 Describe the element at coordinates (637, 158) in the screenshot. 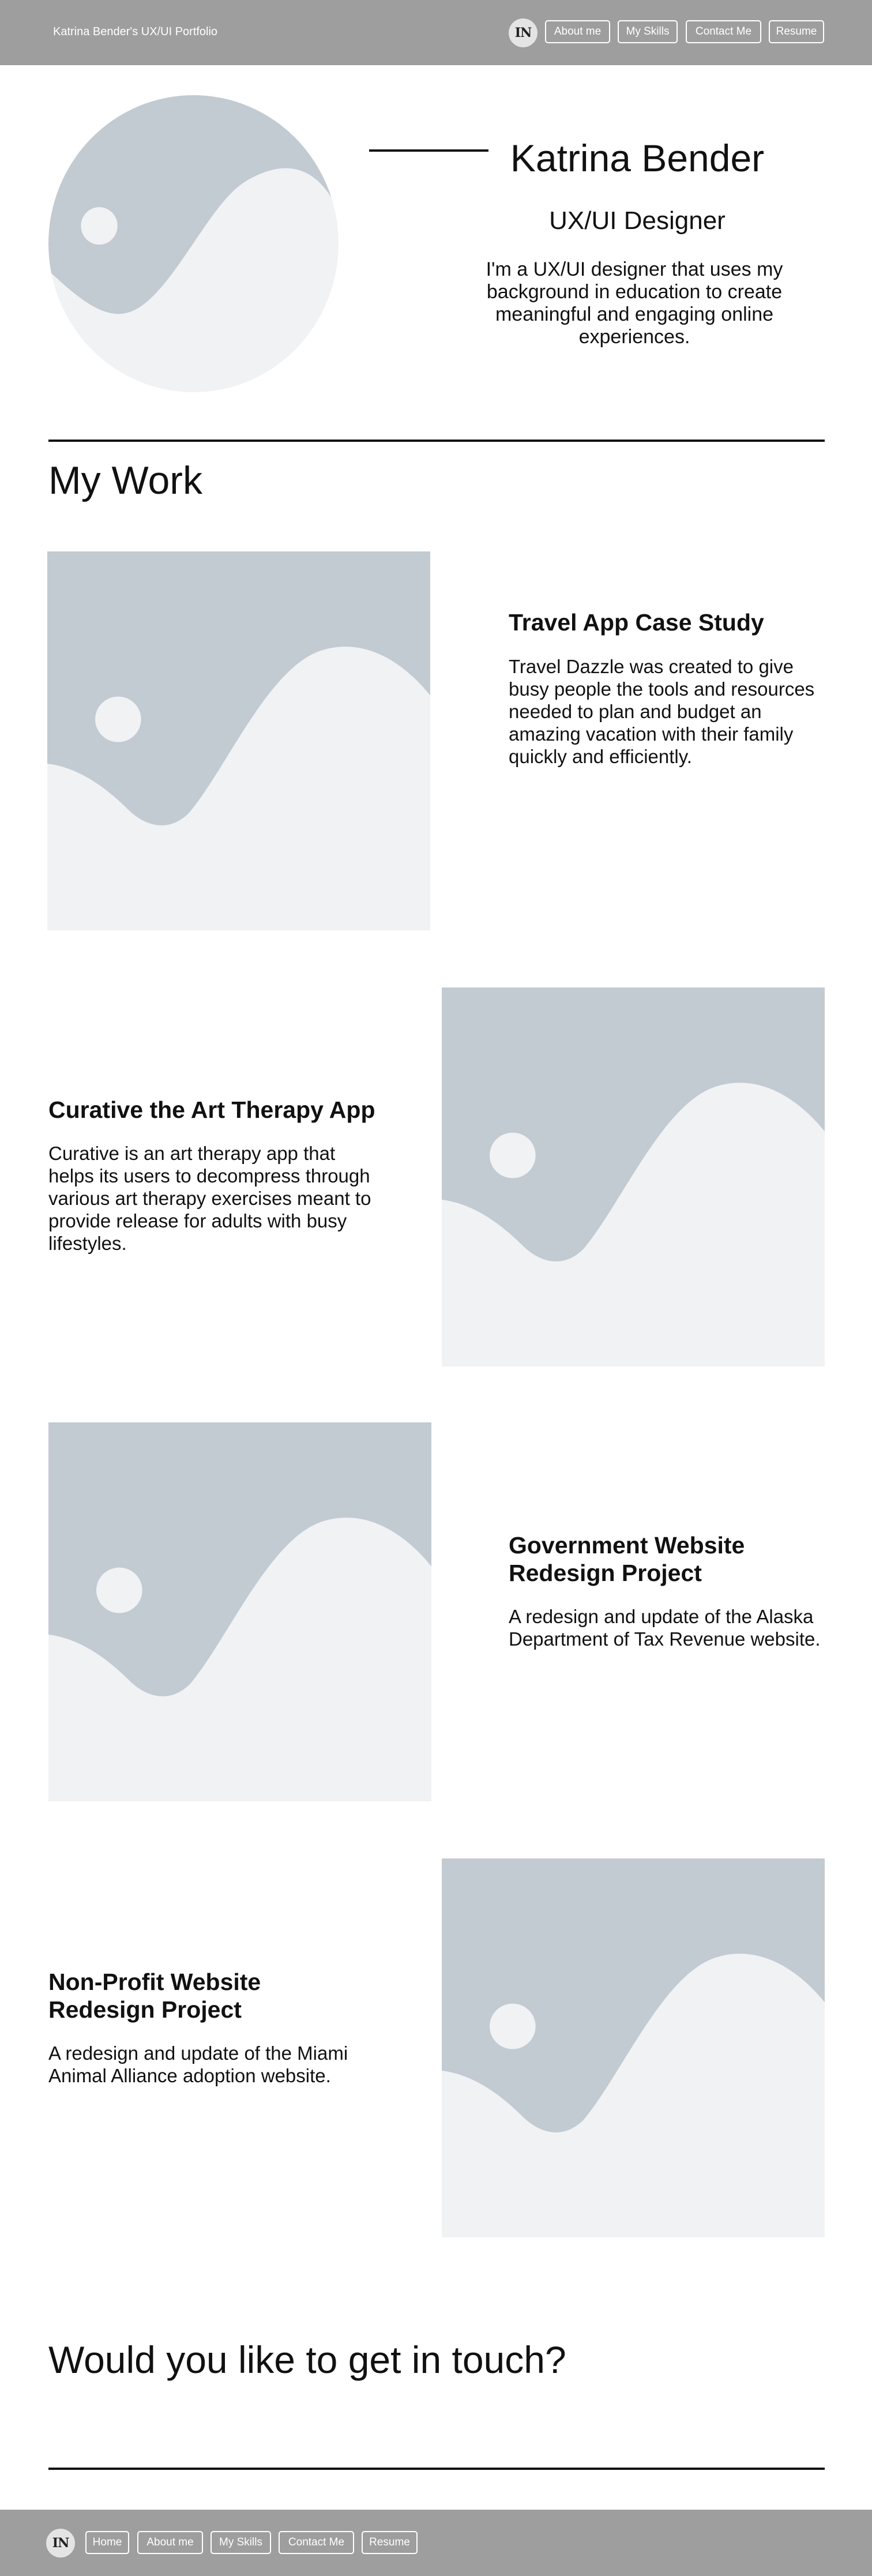

I see `hero-name: Katrina Bender` at that location.